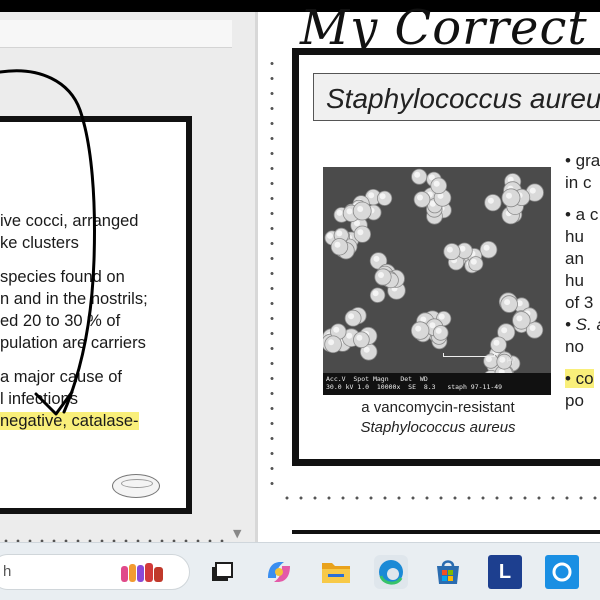 The image size is (600, 600). What do you see at coordinates (574, 346) in the screenshot?
I see `bullet-line: no` at bounding box center [574, 346].